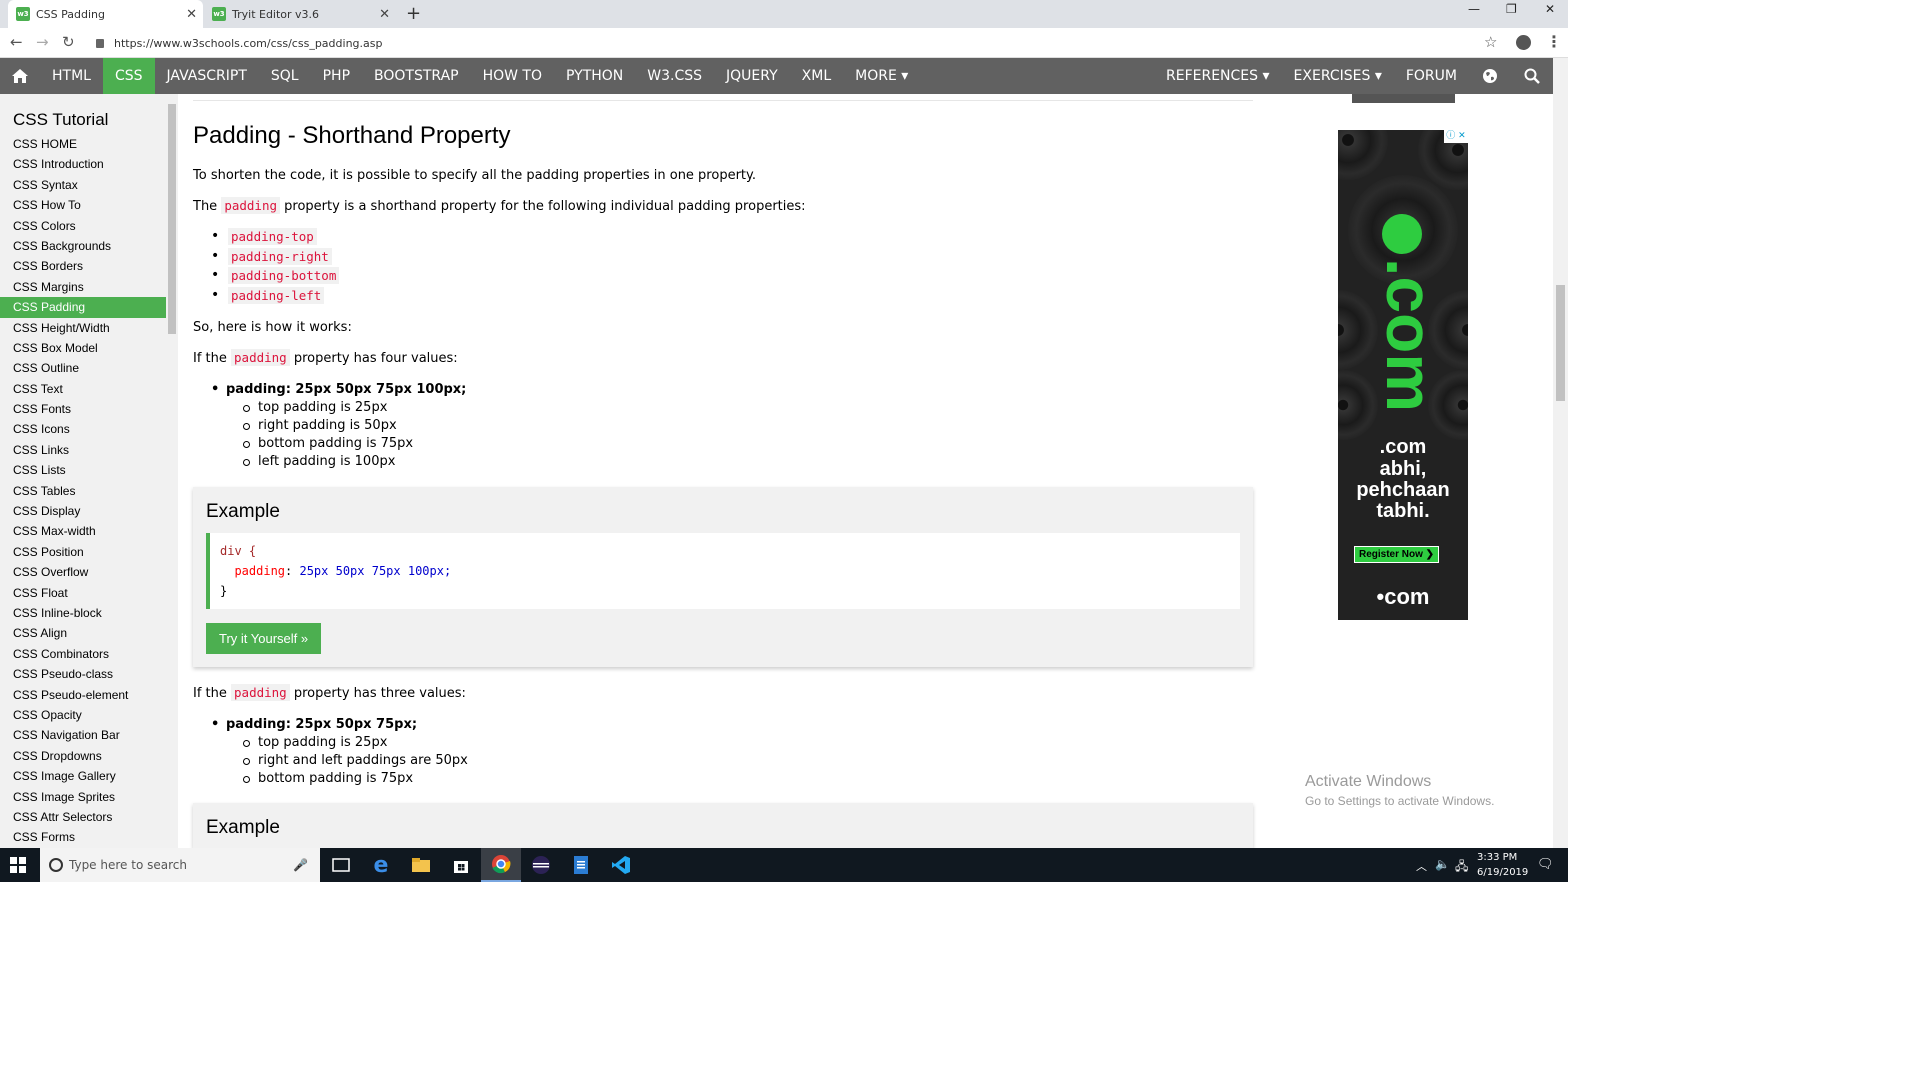  What do you see at coordinates (416, 76) in the screenshot?
I see `nav-bootstrap: BOOTSTRAP` at bounding box center [416, 76].